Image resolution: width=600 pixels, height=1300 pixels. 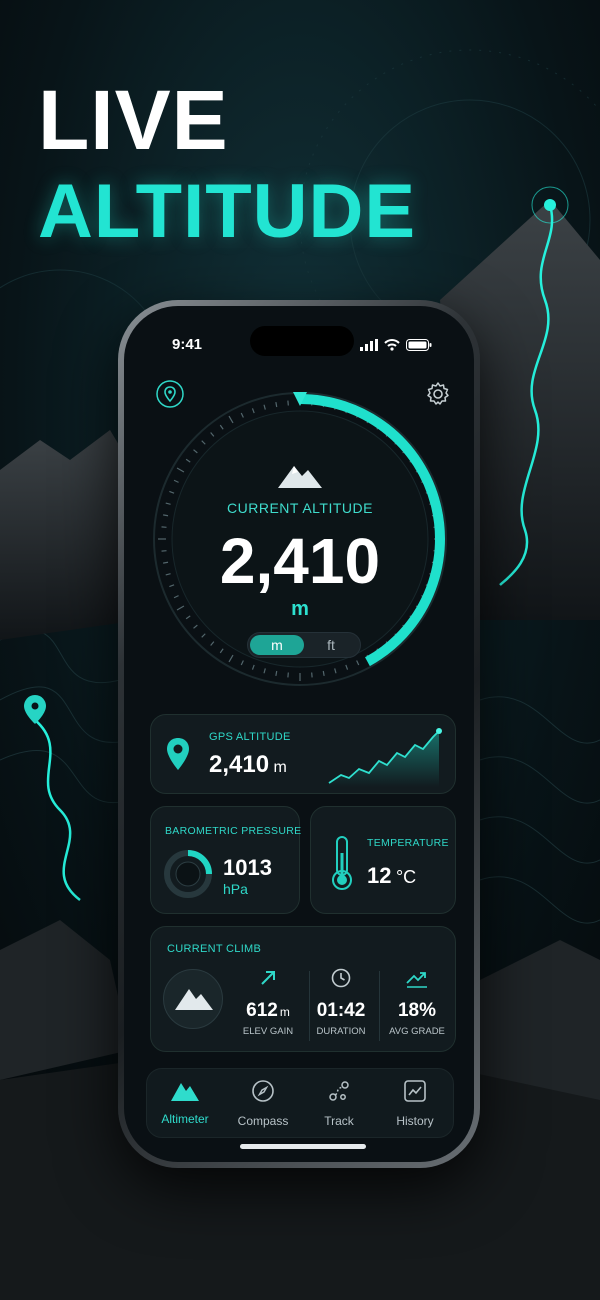 I want to click on status-time: 9:41, so click(x=187, y=344).